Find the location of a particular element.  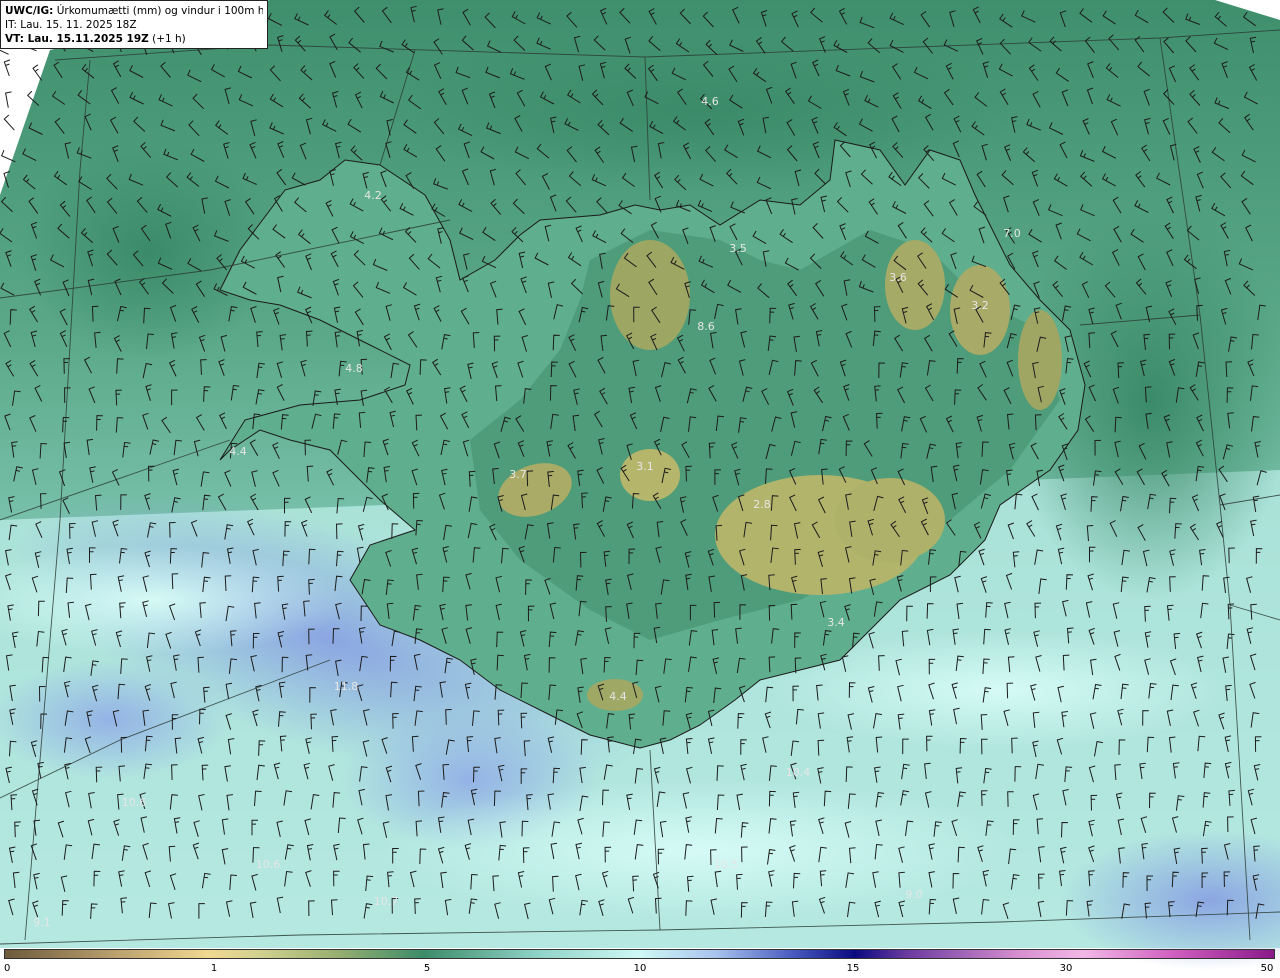

map-value-label: 10.5 is located at coordinates (726, 864).